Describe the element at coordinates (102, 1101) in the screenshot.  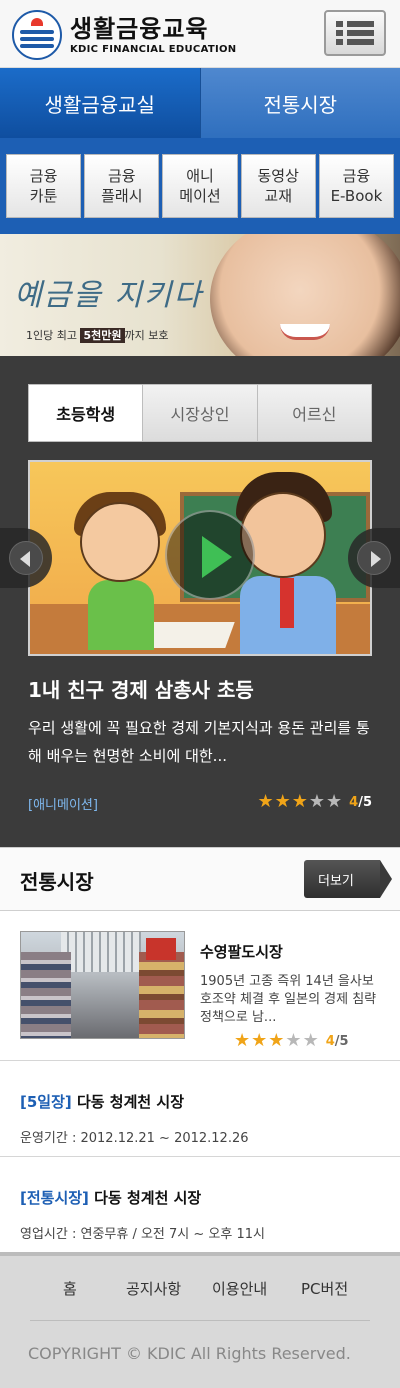
I see `event-title: [5일장] 다동 청계천 시장` at that location.